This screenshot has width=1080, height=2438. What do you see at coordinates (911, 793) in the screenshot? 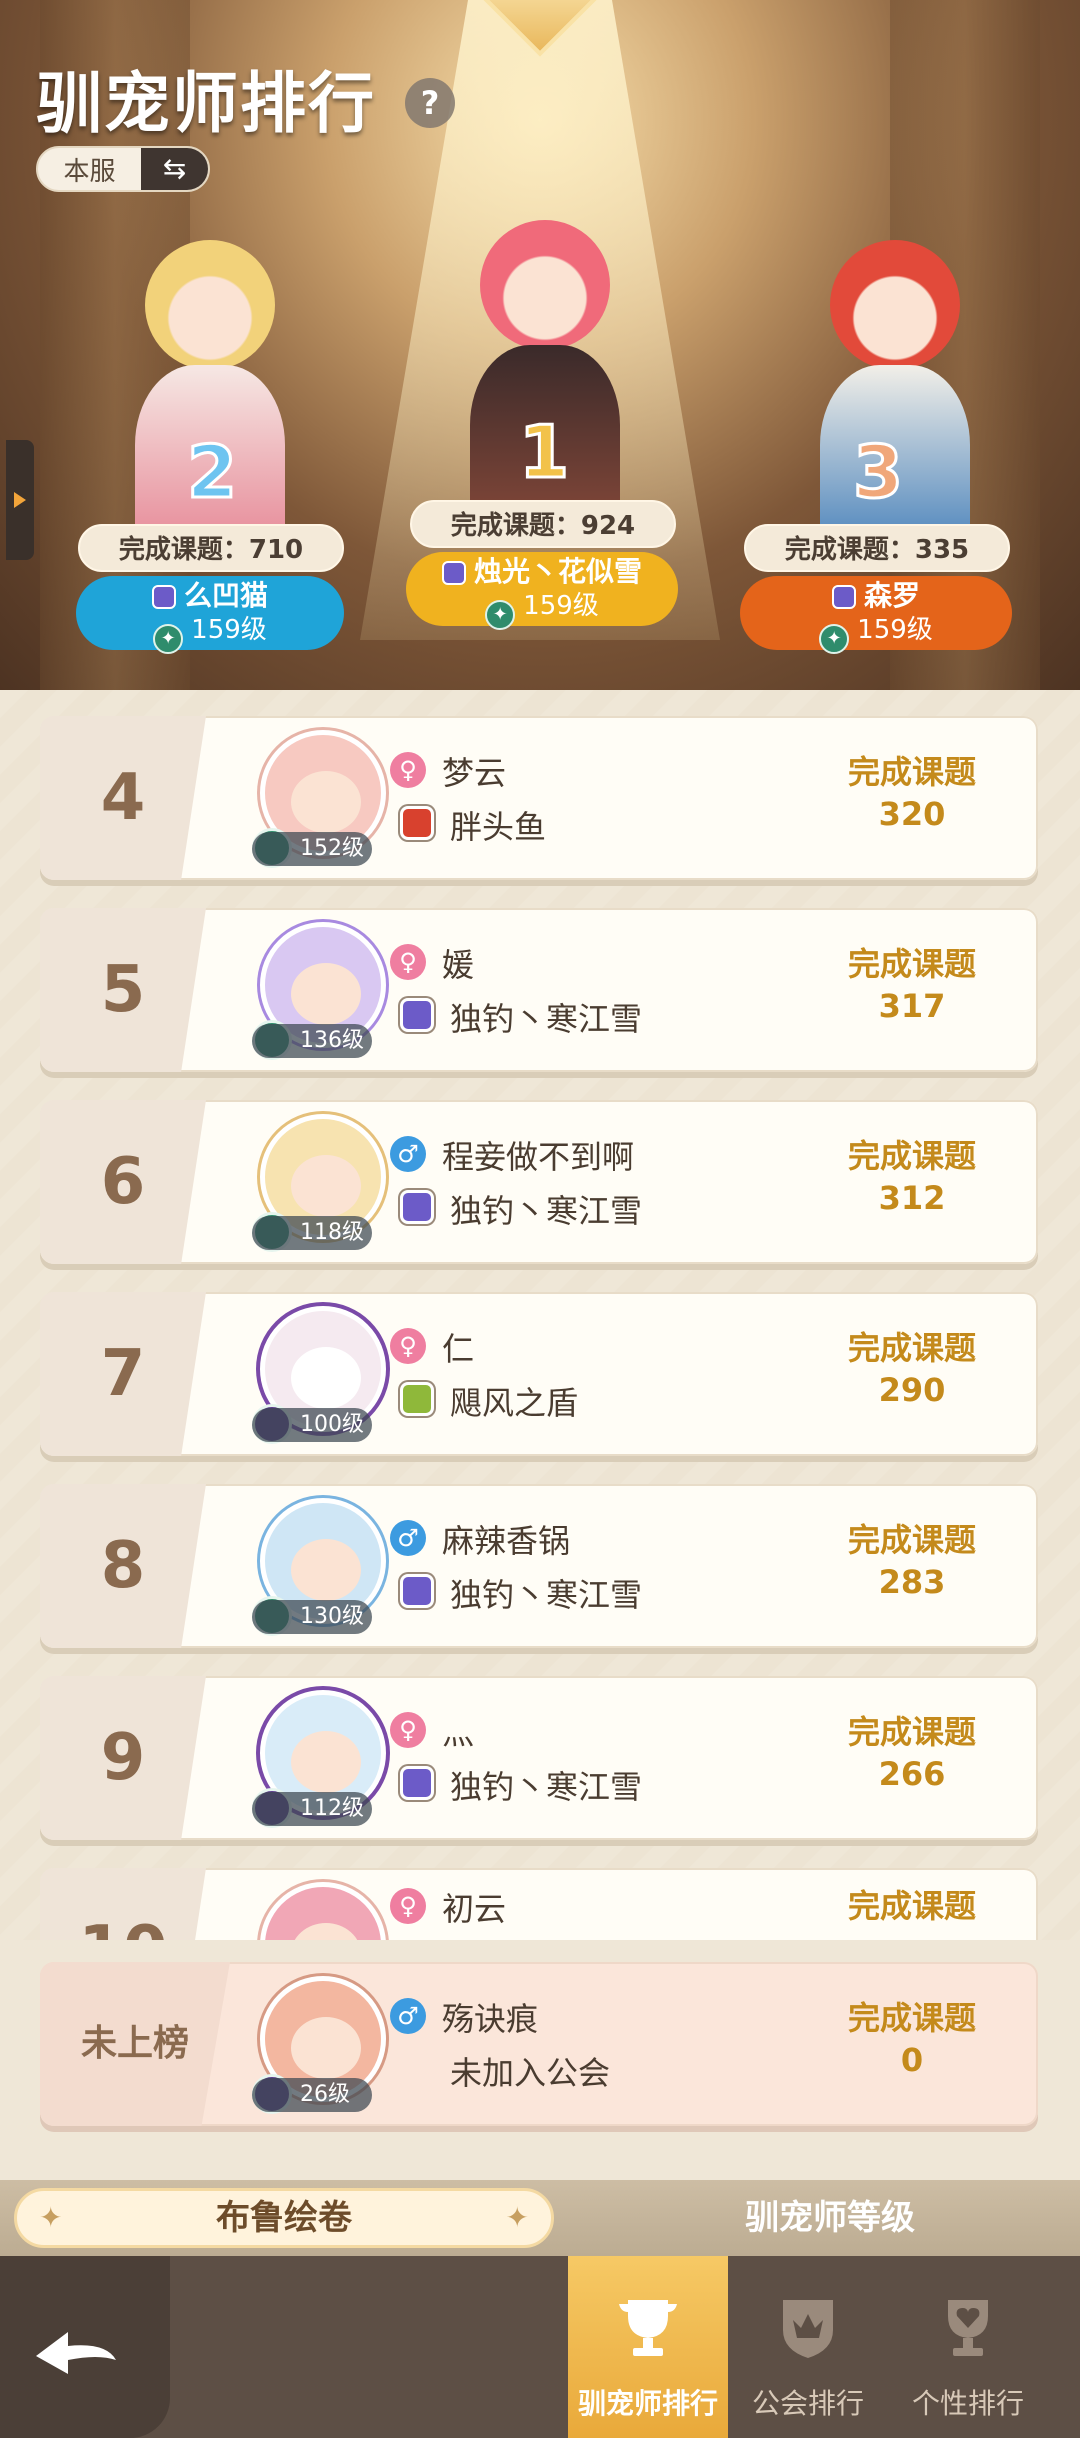
I see `complete-count: 完成课题 320` at bounding box center [911, 793].